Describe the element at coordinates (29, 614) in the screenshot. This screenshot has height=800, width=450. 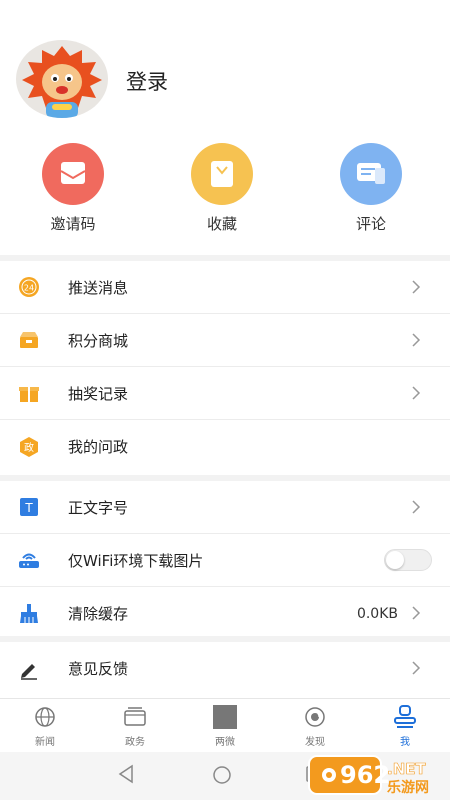
I see `broom-icon` at that location.